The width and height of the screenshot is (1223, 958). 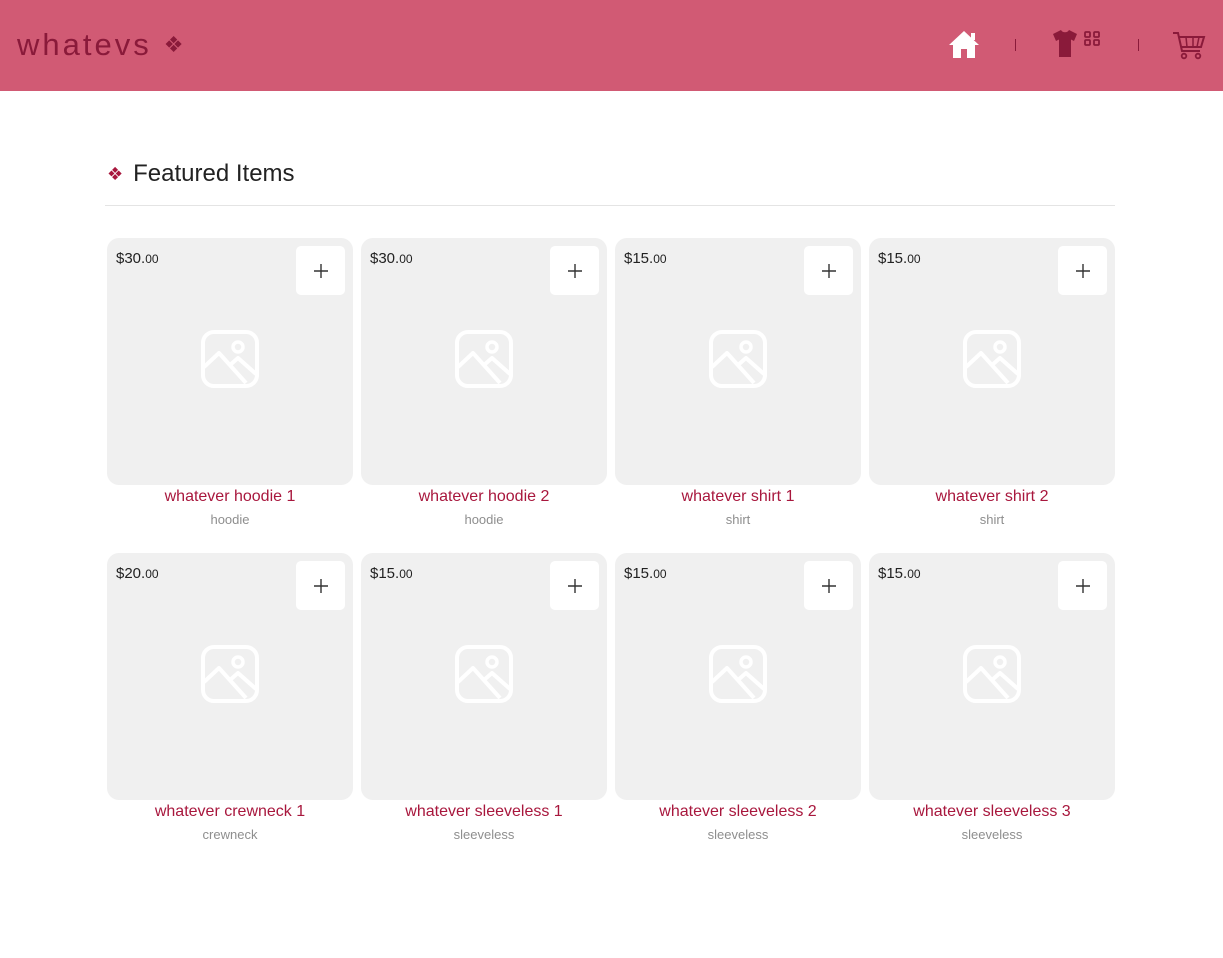 I want to click on section-heading: ❖ Featured Items, so click(x=201, y=174).